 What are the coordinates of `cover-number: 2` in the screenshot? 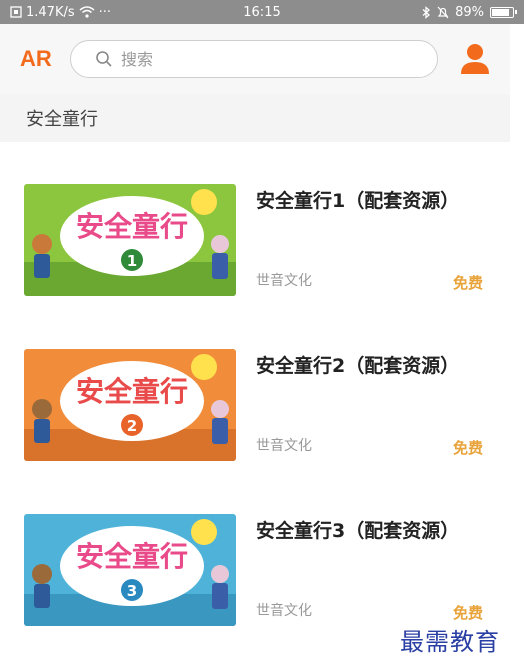 It's located at (132, 426).